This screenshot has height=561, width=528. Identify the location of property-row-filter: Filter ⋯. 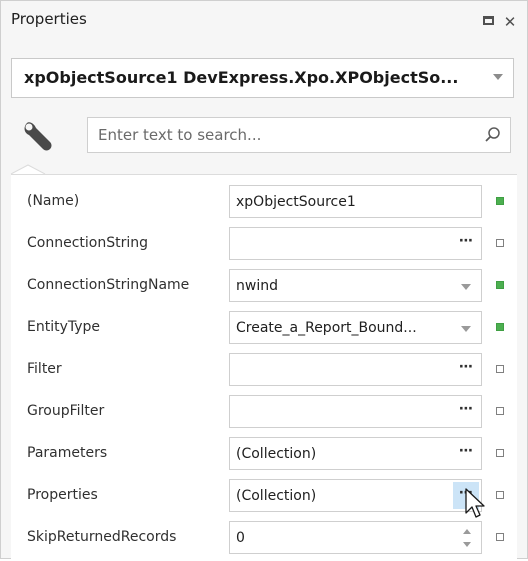
(264, 369).